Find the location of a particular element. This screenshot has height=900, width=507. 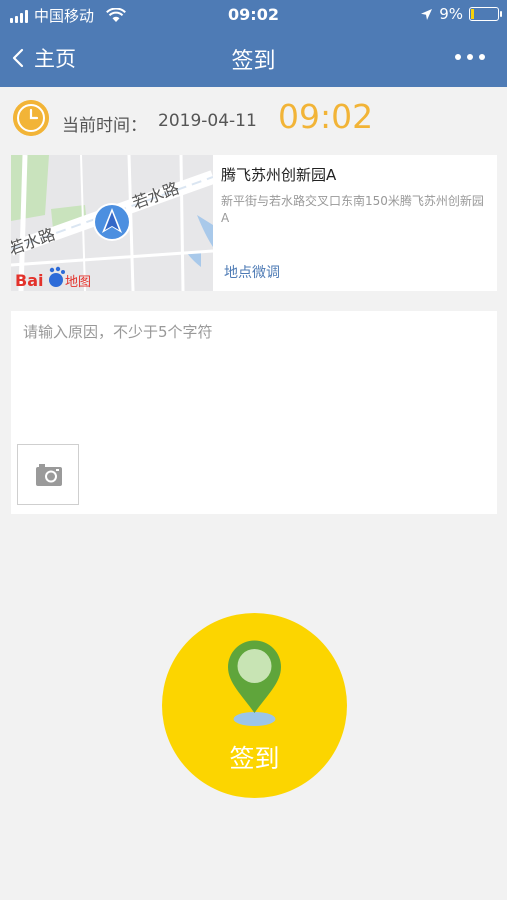

current-date: 2019-04-11 is located at coordinates (207, 121).